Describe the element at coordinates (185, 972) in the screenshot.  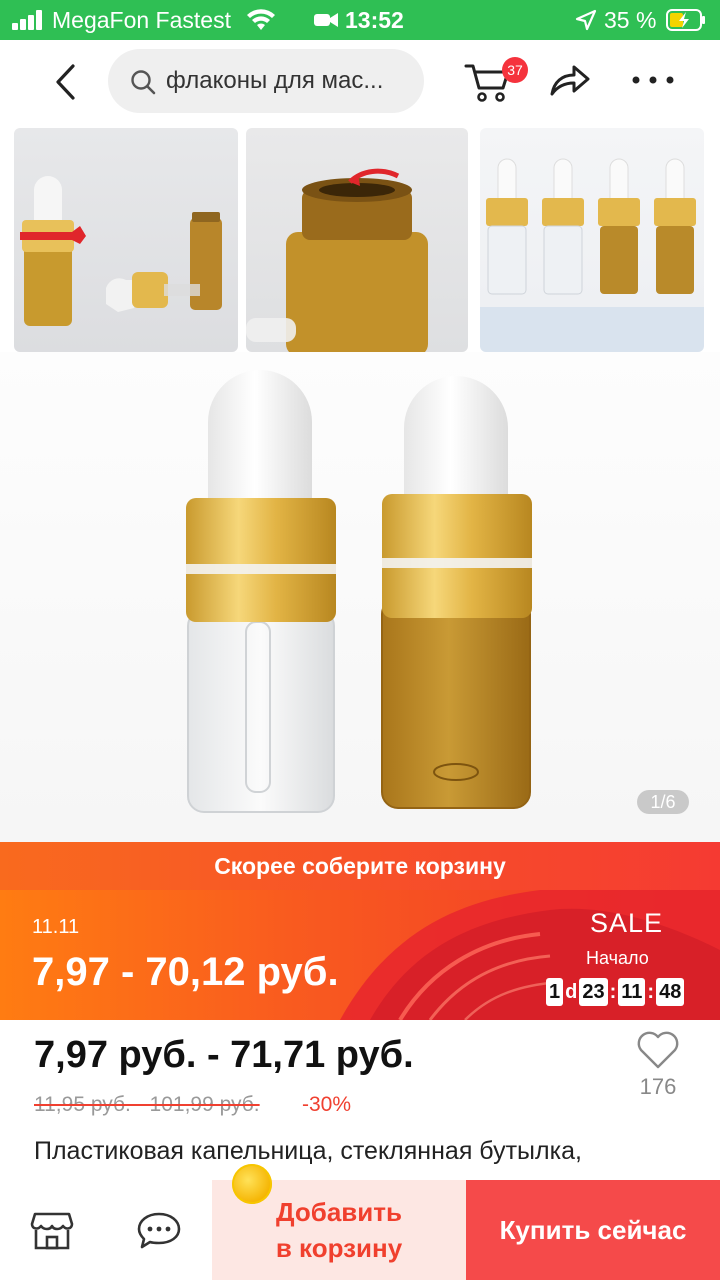
I see `promo-price: 7,97 - 70,12 руб.` at that location.